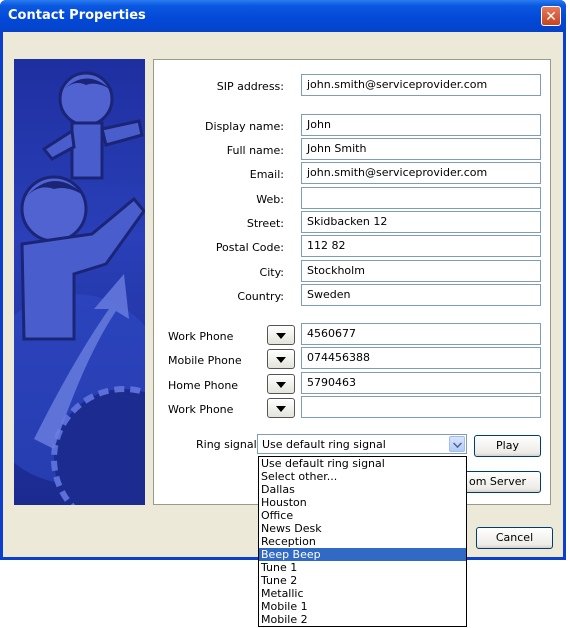 The image size is (570, 628). I want to click on dropdown-item: Metallic, so click(362, 593).